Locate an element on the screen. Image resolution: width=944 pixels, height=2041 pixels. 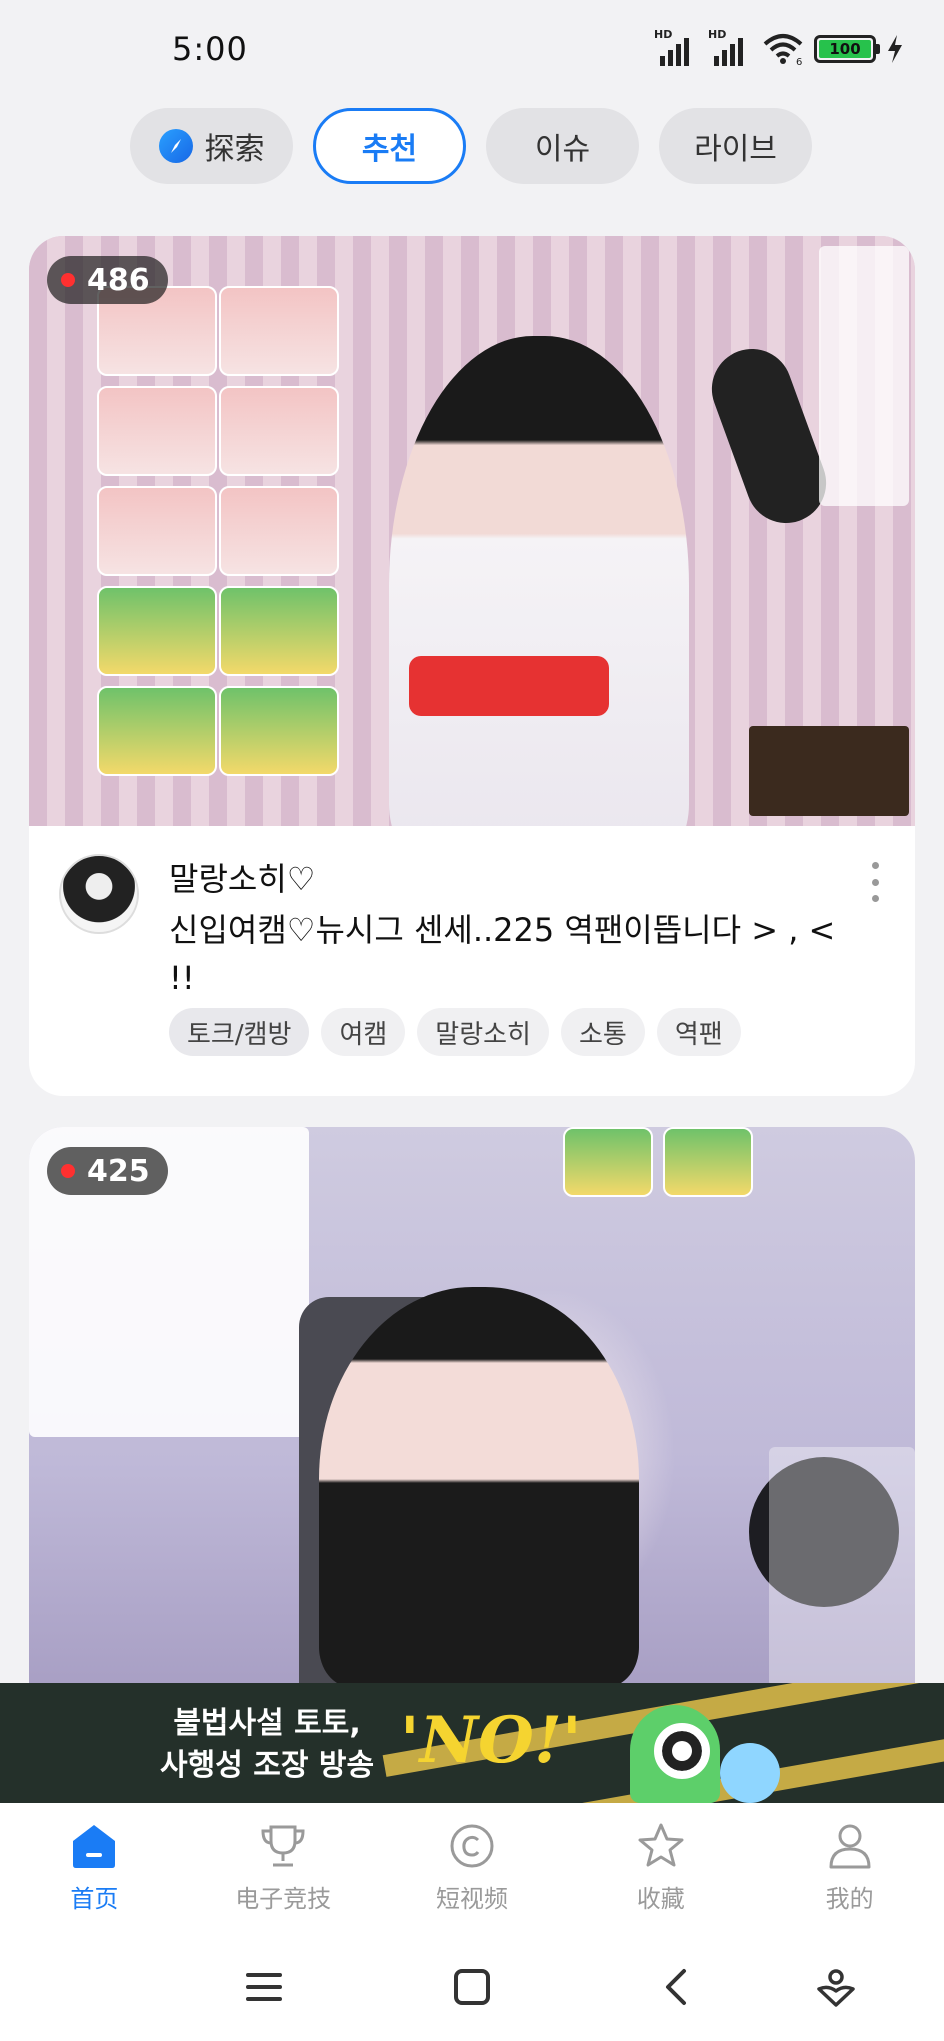
bottom-nav: 首页 电子竞技 短视频 收藏 我的 is located at coordinates (472, 1868).